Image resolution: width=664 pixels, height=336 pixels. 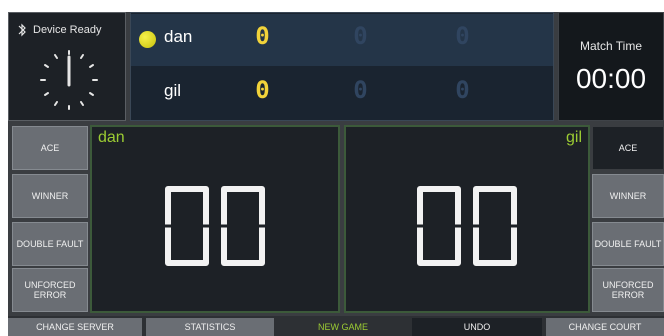 What do you see at coordinates (50, 244) in the screenshot?
I see `player1-double-fault-button: DOUBLE FAULT` at bounding box center [50, 244].